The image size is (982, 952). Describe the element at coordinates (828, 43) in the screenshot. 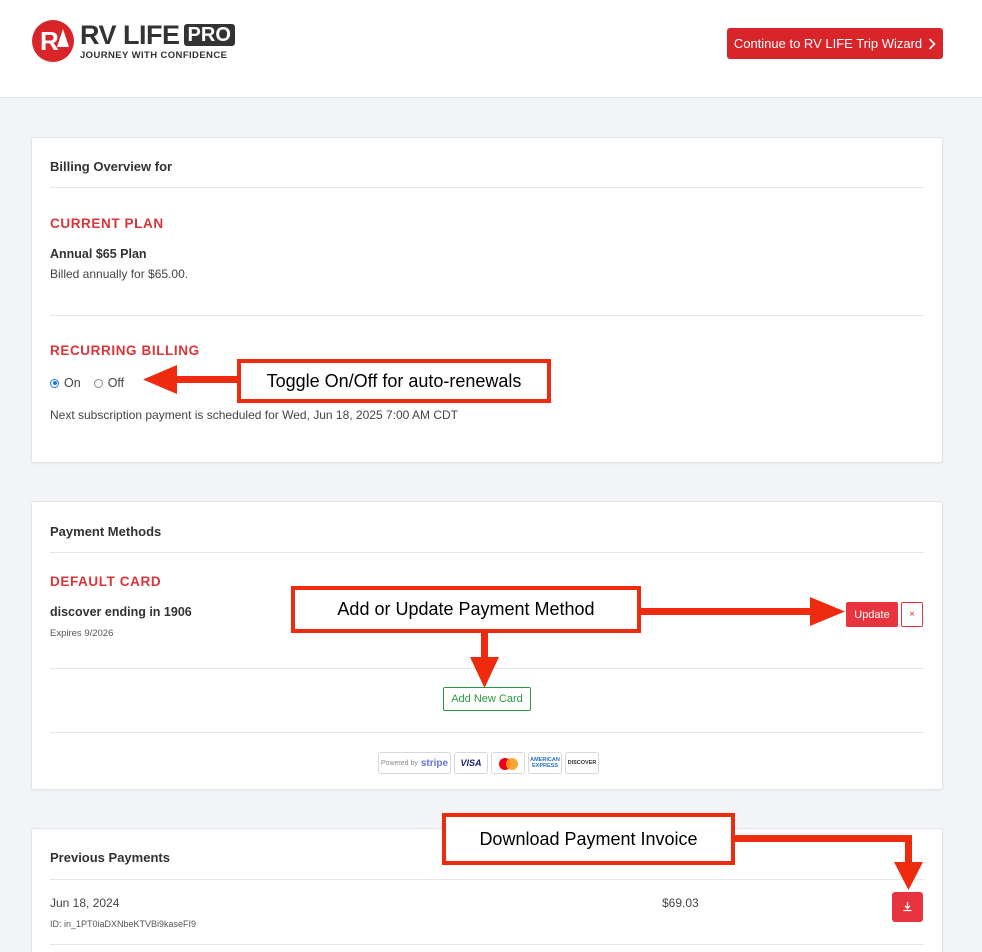

I see `wizard-button-label: Continue to RV LIFE Trip Wizard` at that location.